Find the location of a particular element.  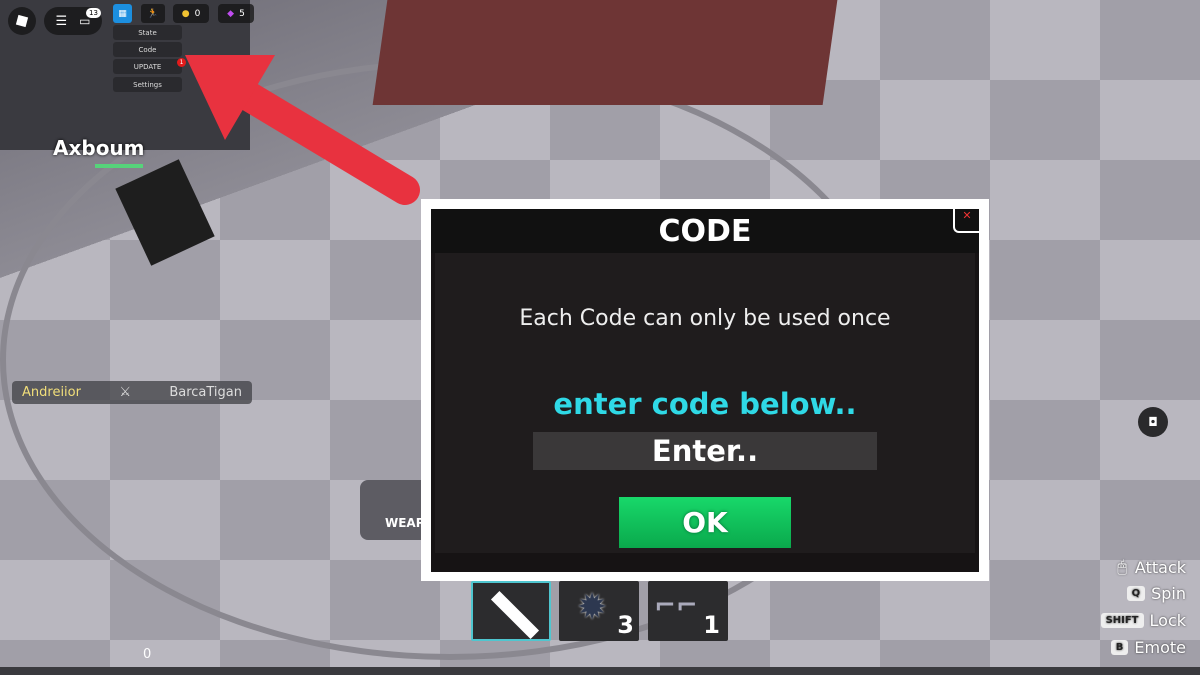

menu-settings: Settings is located at coordinates (147, 84).